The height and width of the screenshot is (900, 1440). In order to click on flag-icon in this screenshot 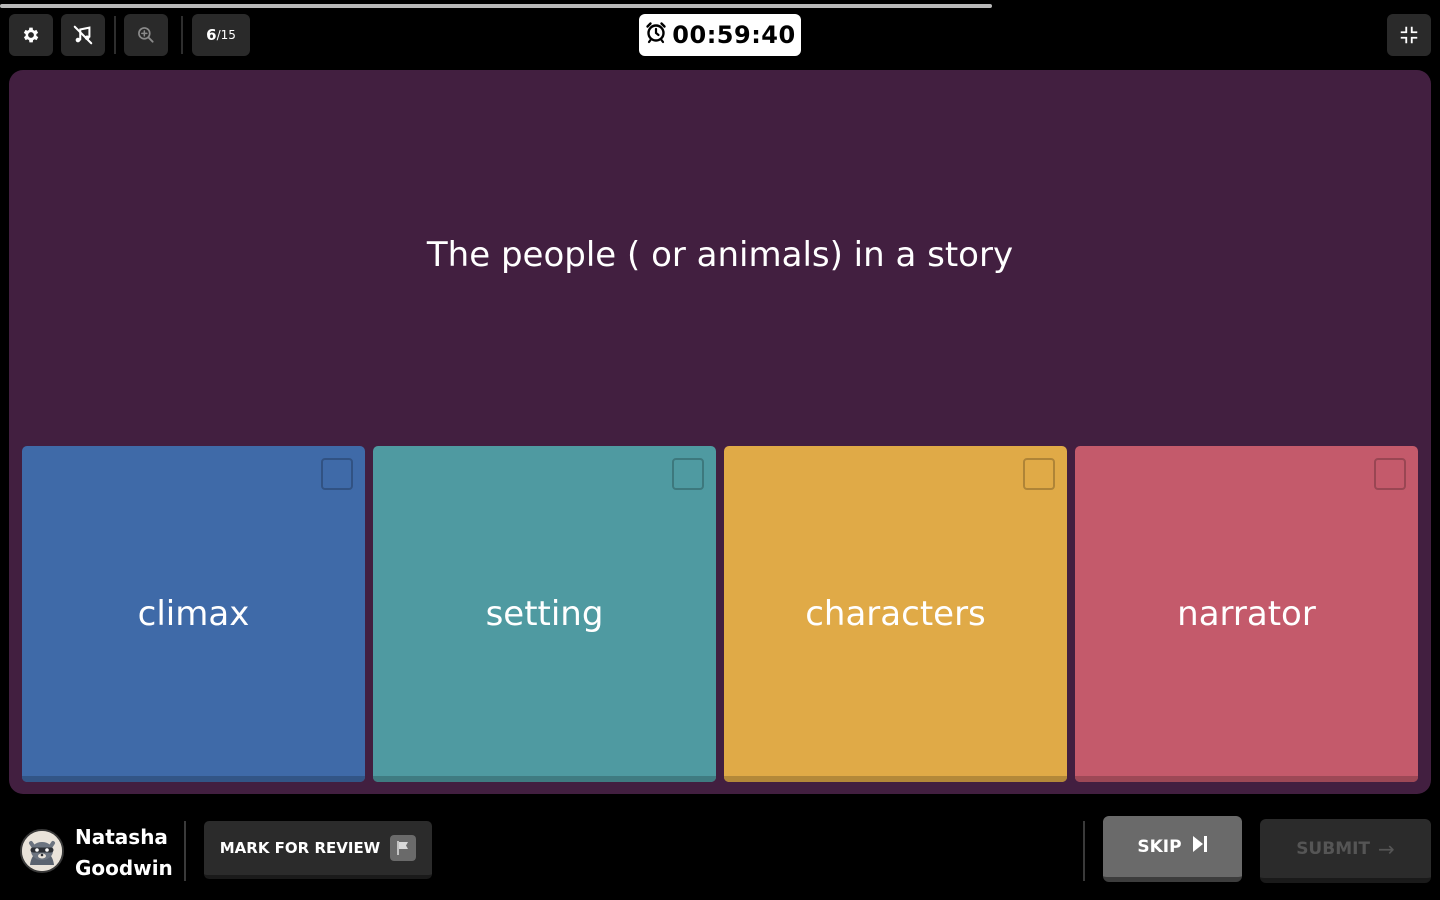, I will do `click(403, 848)`.